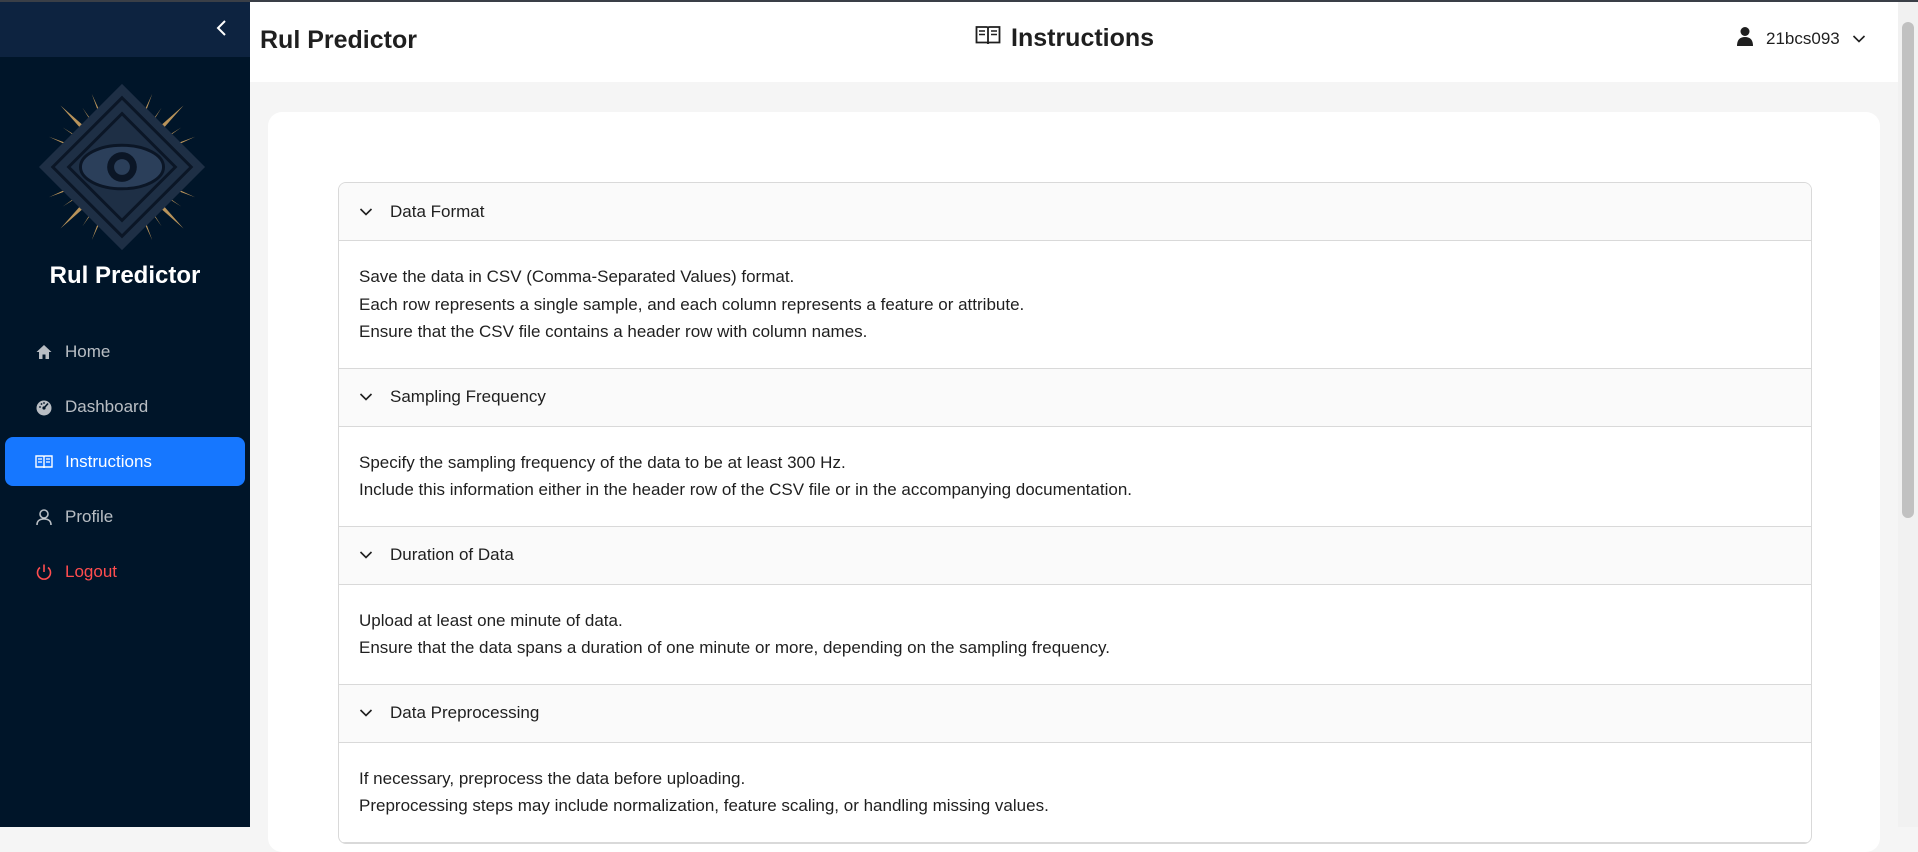 The width and height of the screenshot is (1918, 852). Describe the element at coordinates (88, 351) in the screenshot. I see `sidebar-item-label: Home` at that location.